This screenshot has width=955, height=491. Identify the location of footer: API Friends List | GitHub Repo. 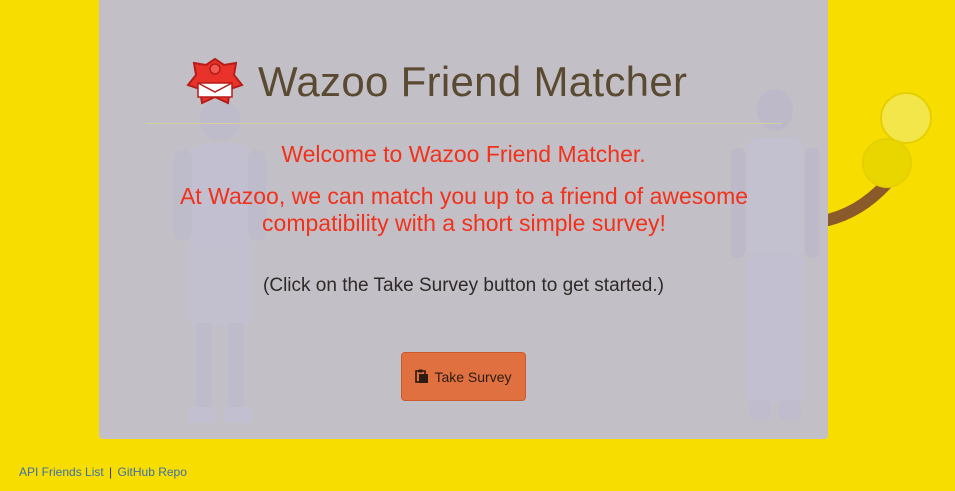
(103, 472).